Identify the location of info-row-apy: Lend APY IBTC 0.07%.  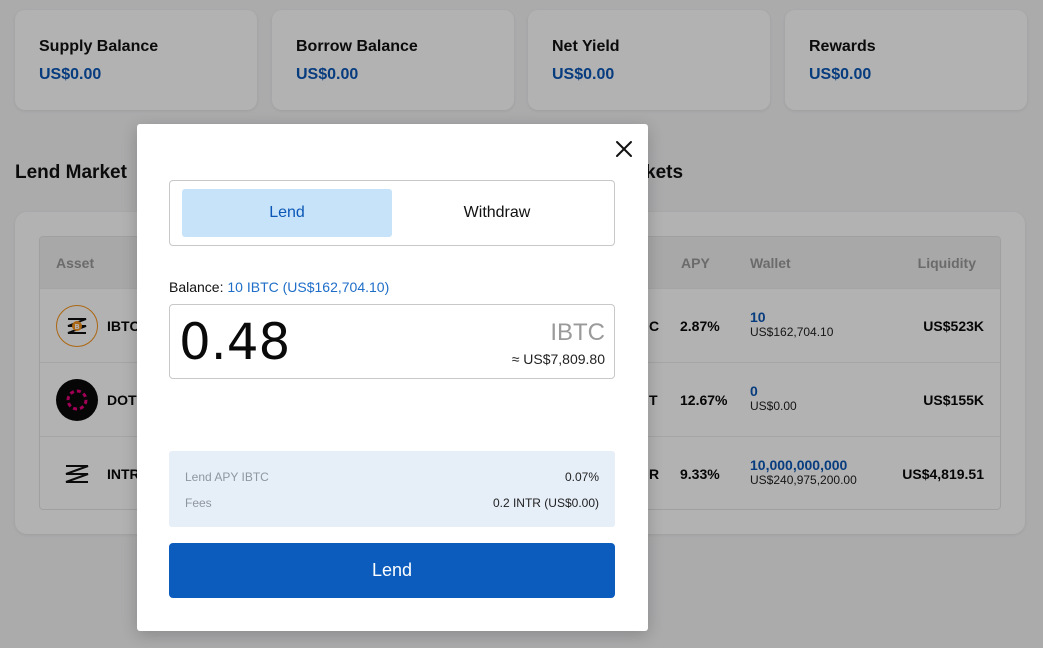
(392, 477).